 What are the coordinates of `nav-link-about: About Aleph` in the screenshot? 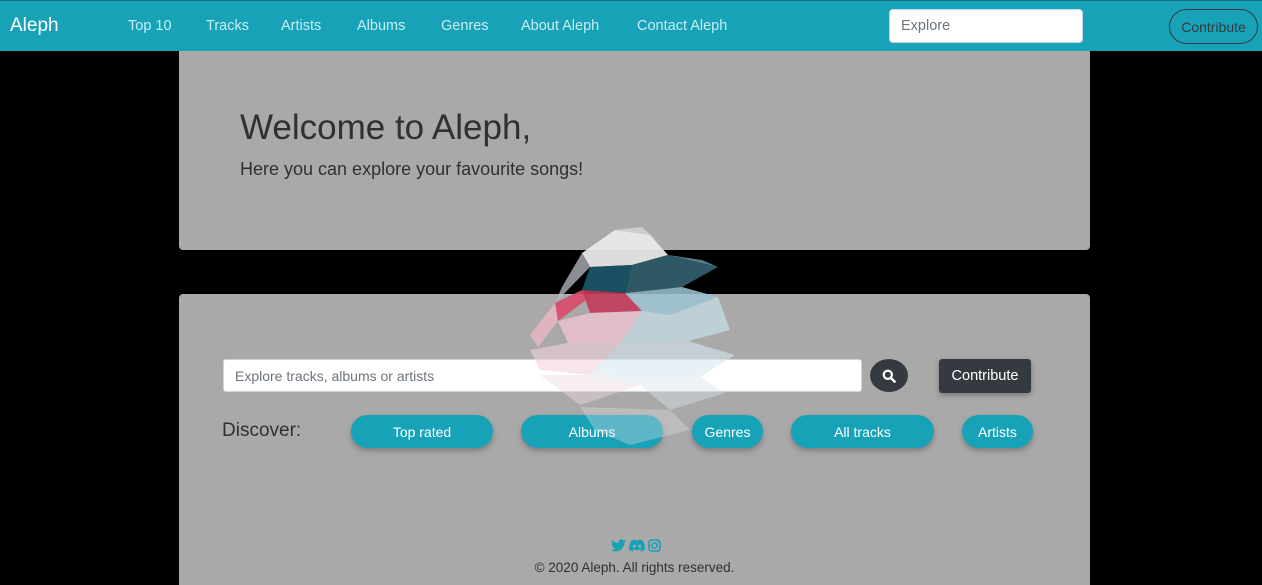 It's located at (560, 26).